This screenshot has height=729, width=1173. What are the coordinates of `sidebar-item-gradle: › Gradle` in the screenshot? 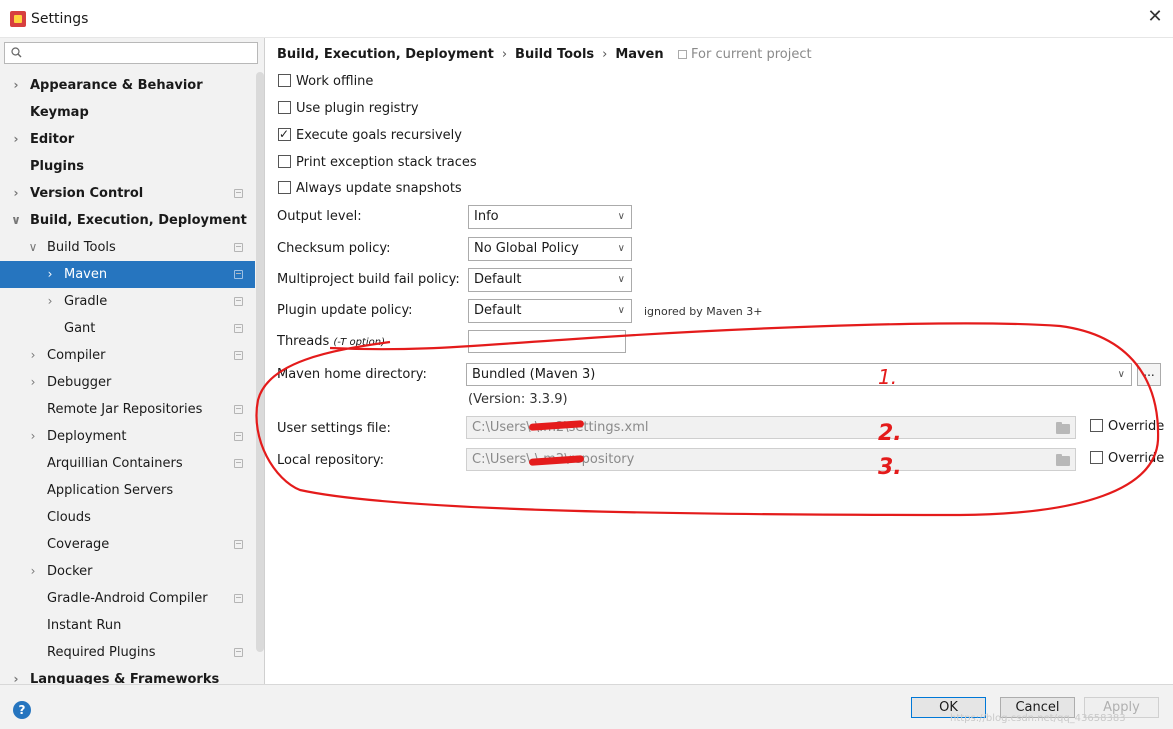 It's located at (127, 301).